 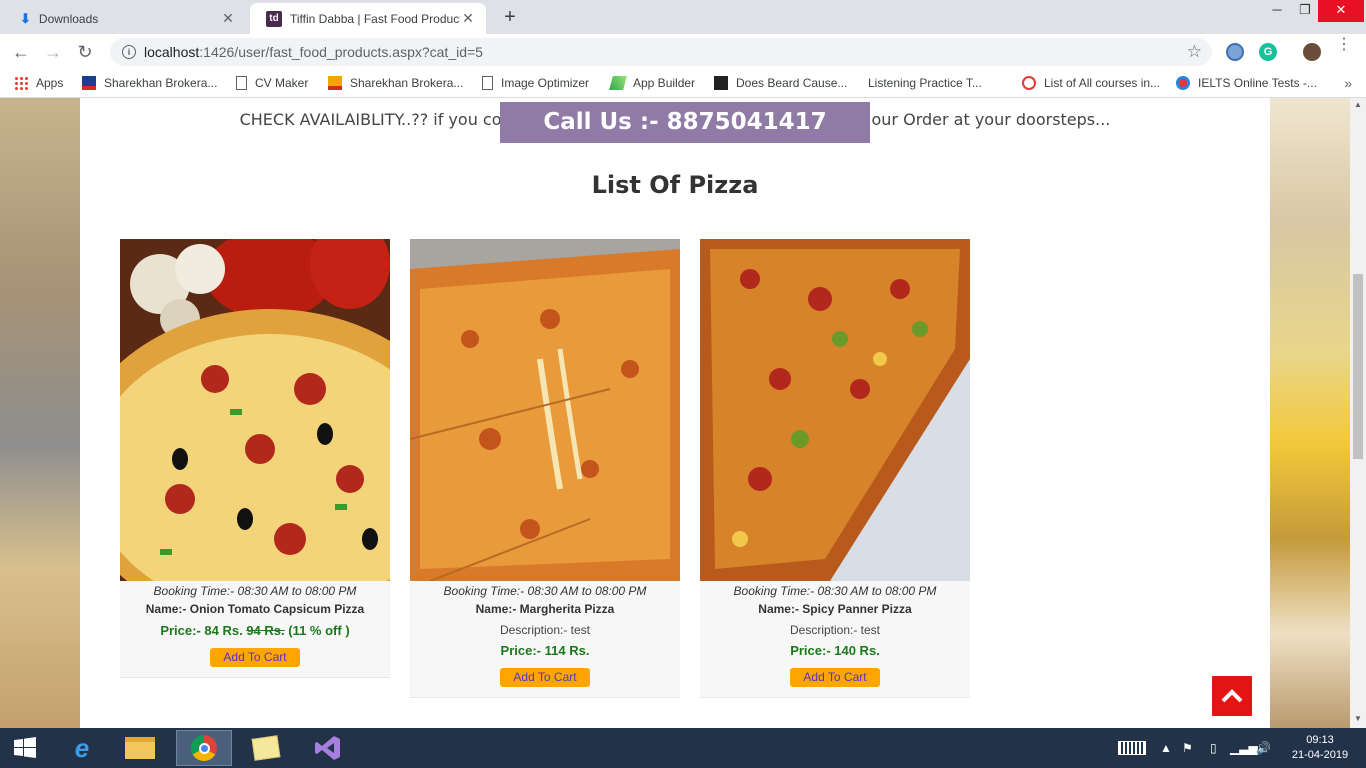 What do you see at coordinates (1348, 83) in the screenshot?
I see `more-bookmarks-icon: »` at bounding box center [1348, 83].